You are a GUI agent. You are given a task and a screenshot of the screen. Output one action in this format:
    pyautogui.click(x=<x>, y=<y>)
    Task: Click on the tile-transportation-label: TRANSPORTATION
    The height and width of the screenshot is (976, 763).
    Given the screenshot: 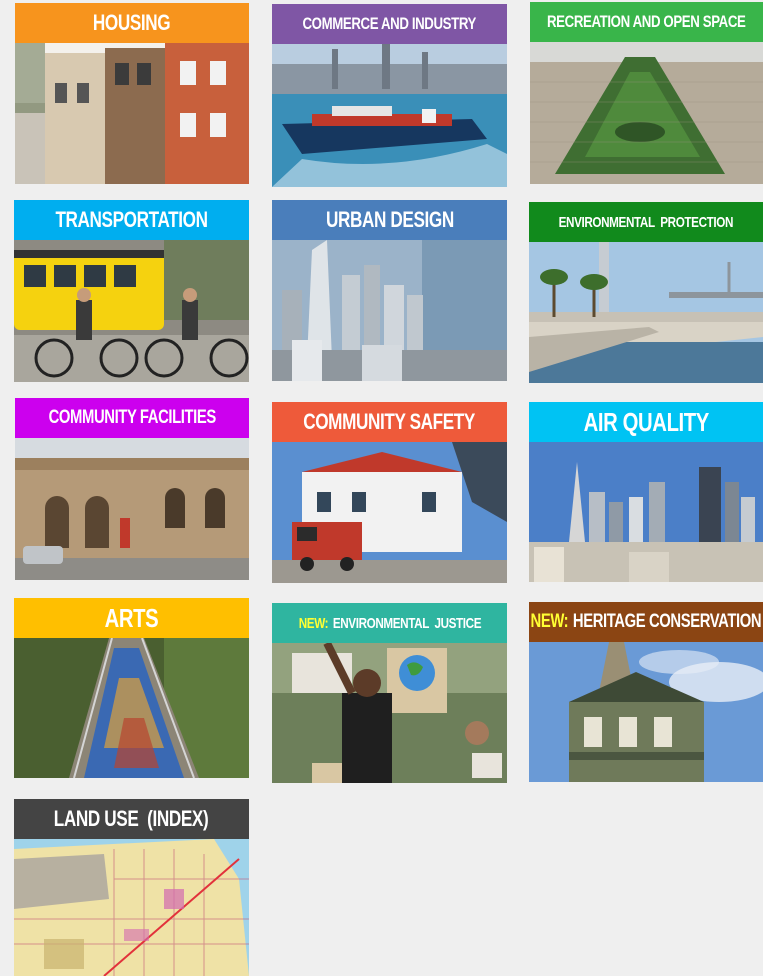 What is the action you would take?
    pyautogui.click(x=131, y=219)
    